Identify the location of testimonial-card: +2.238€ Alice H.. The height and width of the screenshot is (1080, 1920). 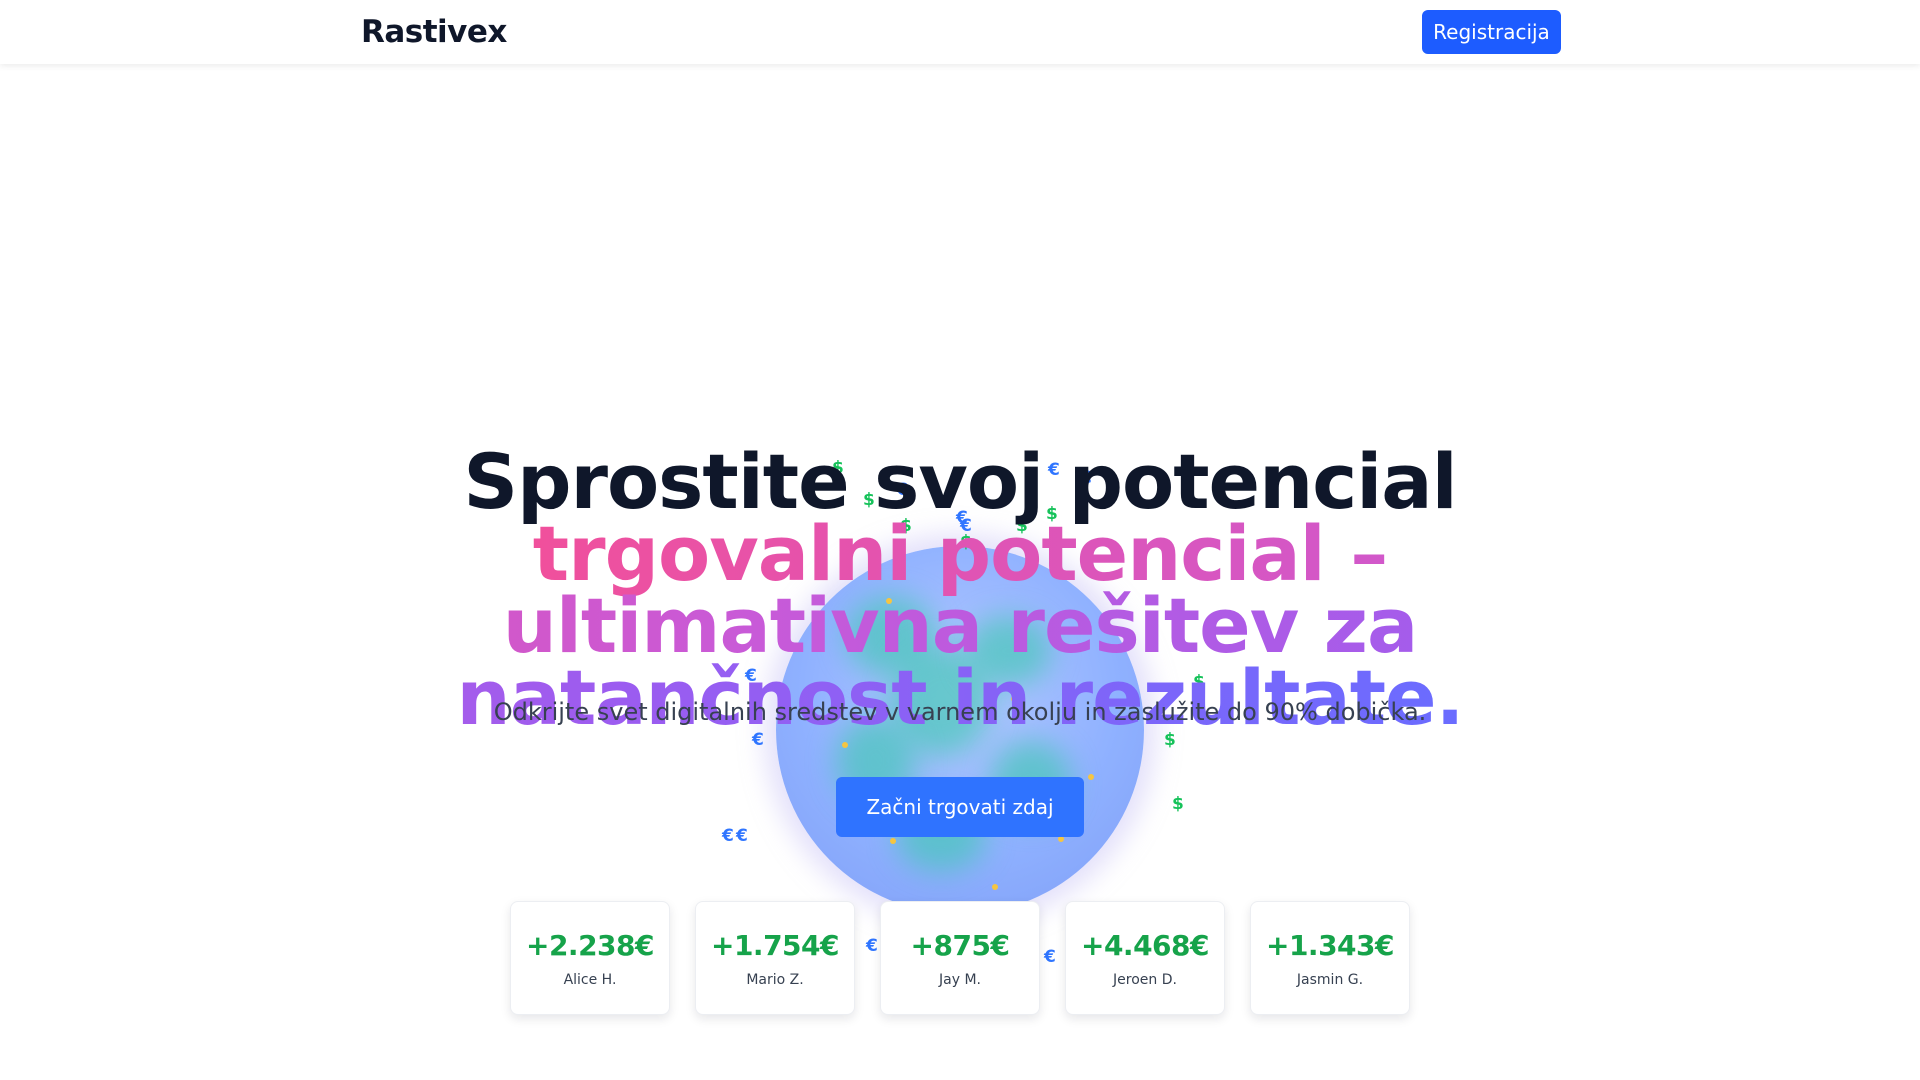
(590, 958).